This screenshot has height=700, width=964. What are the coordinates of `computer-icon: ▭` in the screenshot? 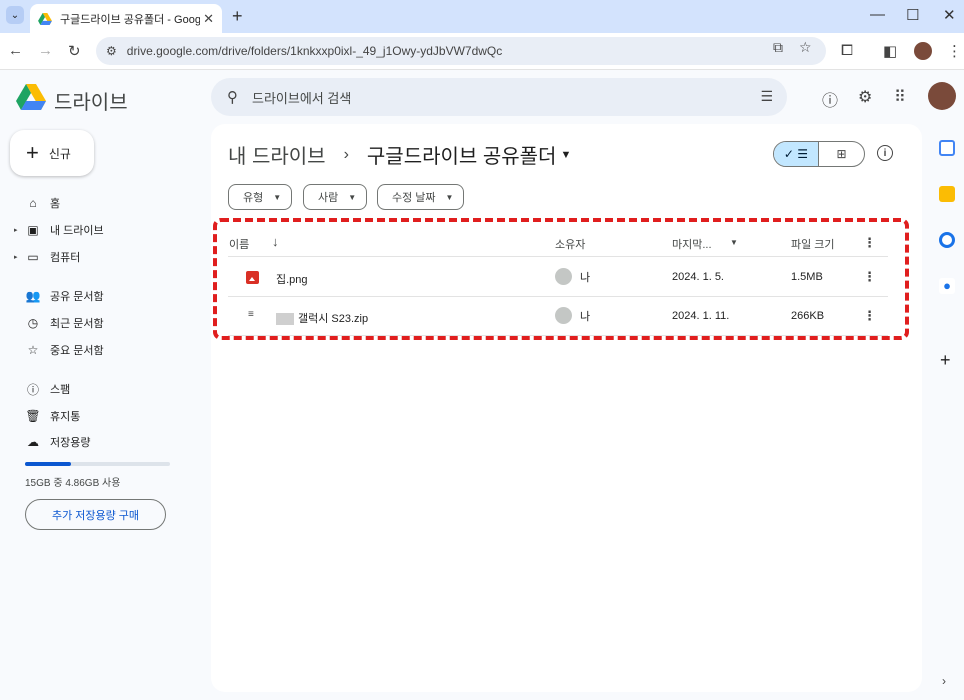 It's located at (33, 257).